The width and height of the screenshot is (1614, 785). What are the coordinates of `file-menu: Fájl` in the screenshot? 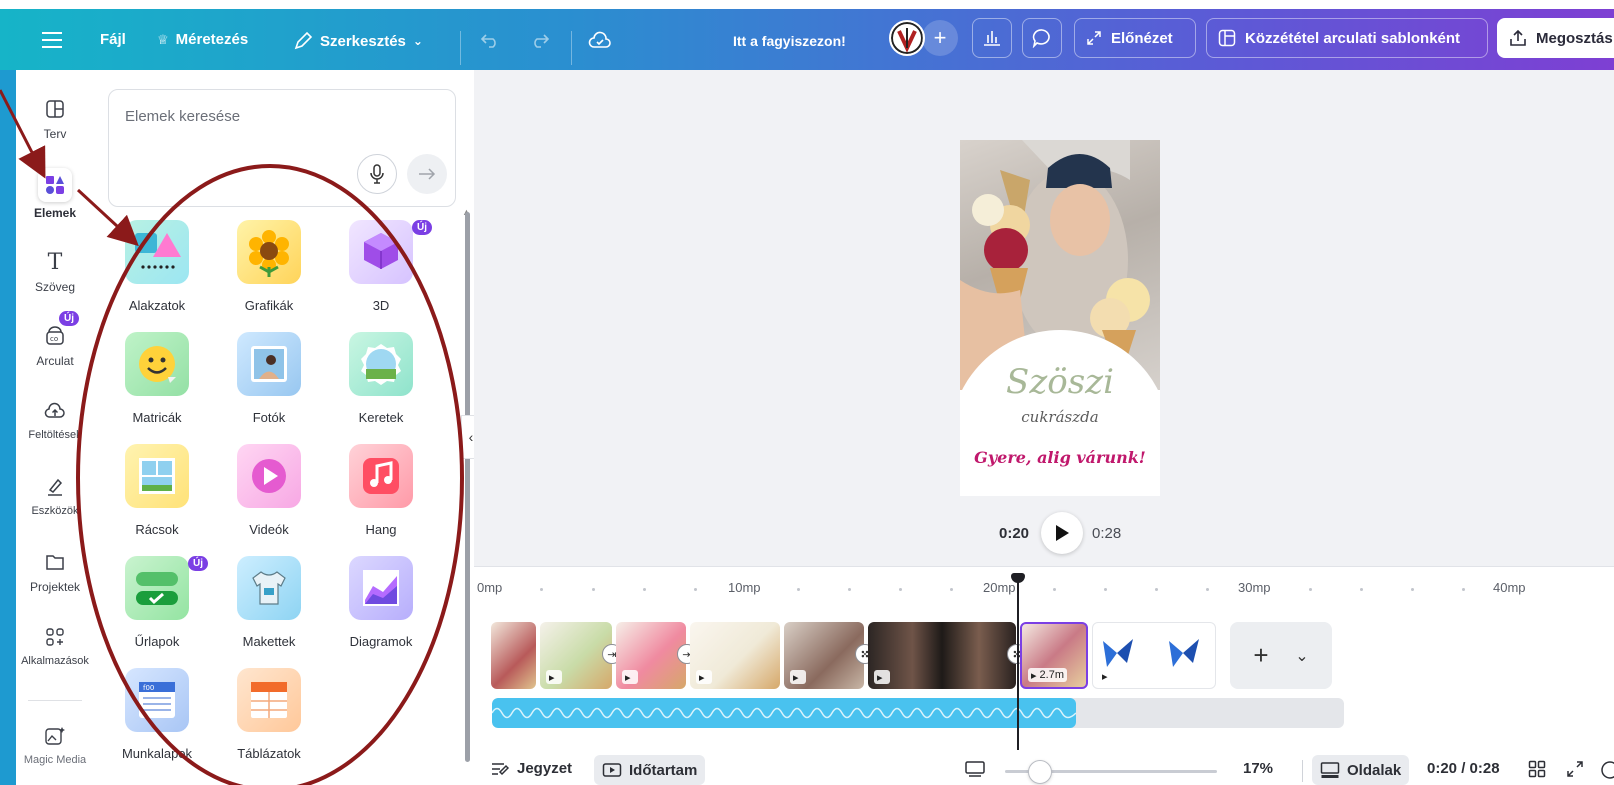 It's located at (113, 39).